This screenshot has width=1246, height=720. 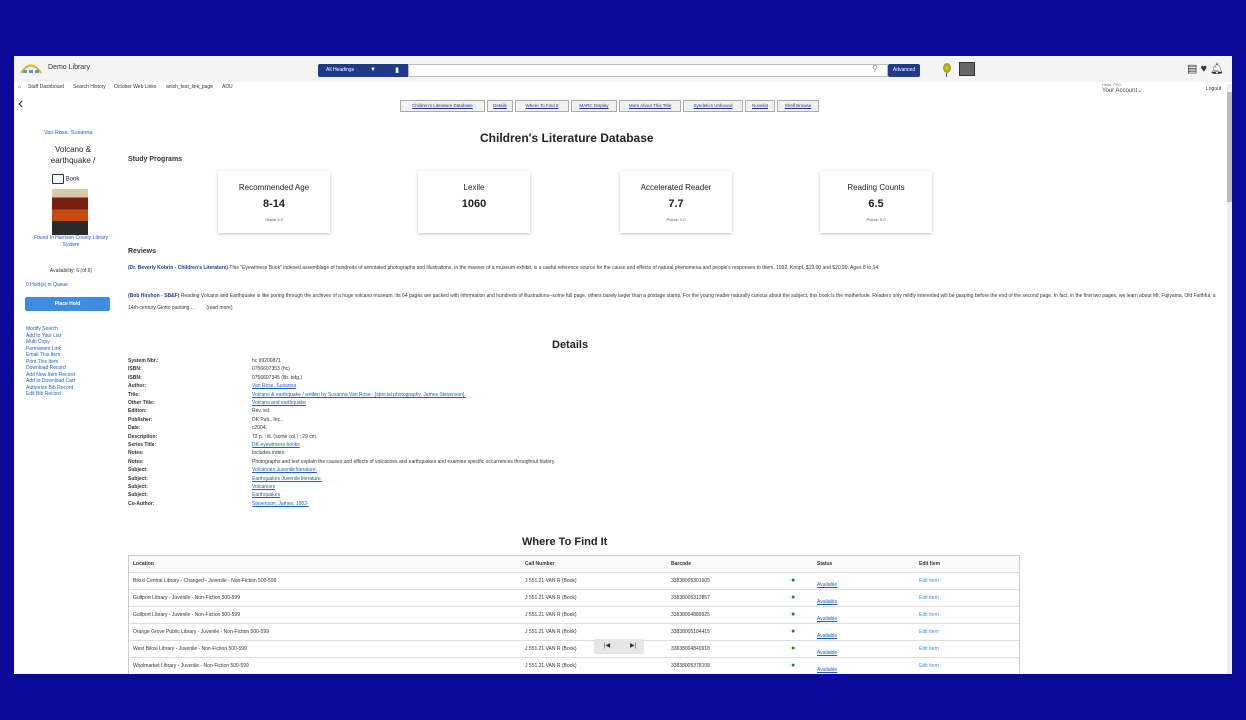 I want to click on tab-marc-display: MARC Display, so click(x=594, y=106).